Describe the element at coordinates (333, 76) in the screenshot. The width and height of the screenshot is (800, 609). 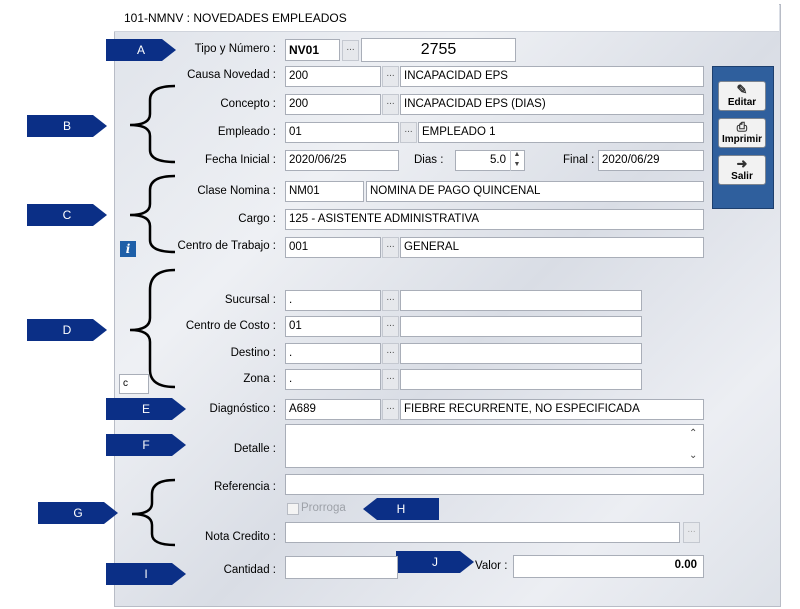
I see `causa-code-field: 200` at that location.